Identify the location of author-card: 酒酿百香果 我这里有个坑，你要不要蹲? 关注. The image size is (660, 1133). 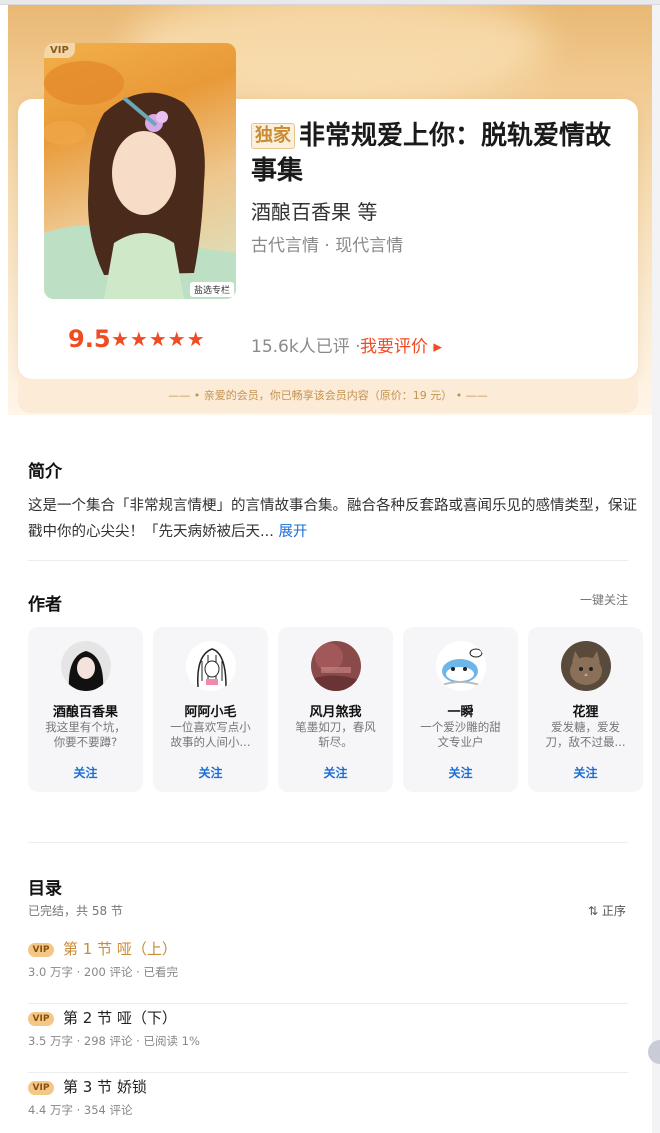
(85, 709).